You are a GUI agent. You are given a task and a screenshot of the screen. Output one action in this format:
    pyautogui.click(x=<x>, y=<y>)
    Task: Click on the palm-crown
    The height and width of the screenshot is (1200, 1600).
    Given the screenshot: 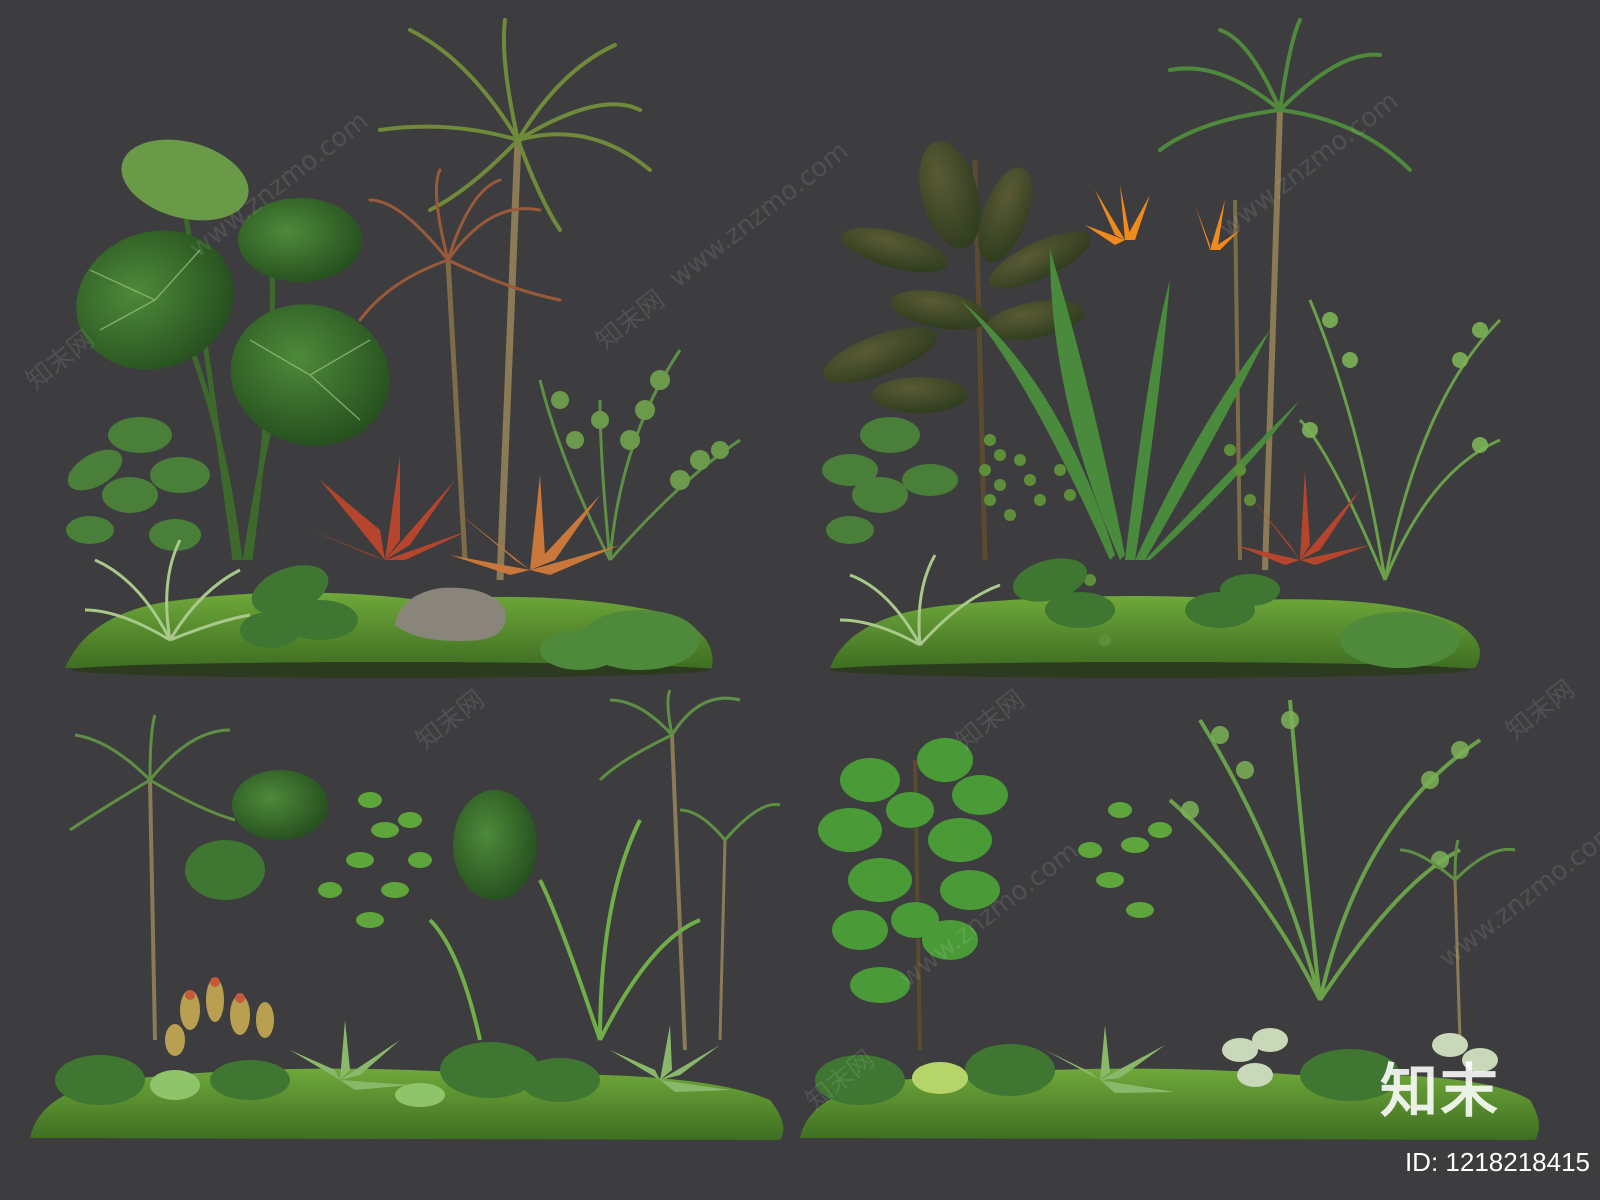 What is the action you would take?
    pyautogui.click(x=1285, y=95)
    